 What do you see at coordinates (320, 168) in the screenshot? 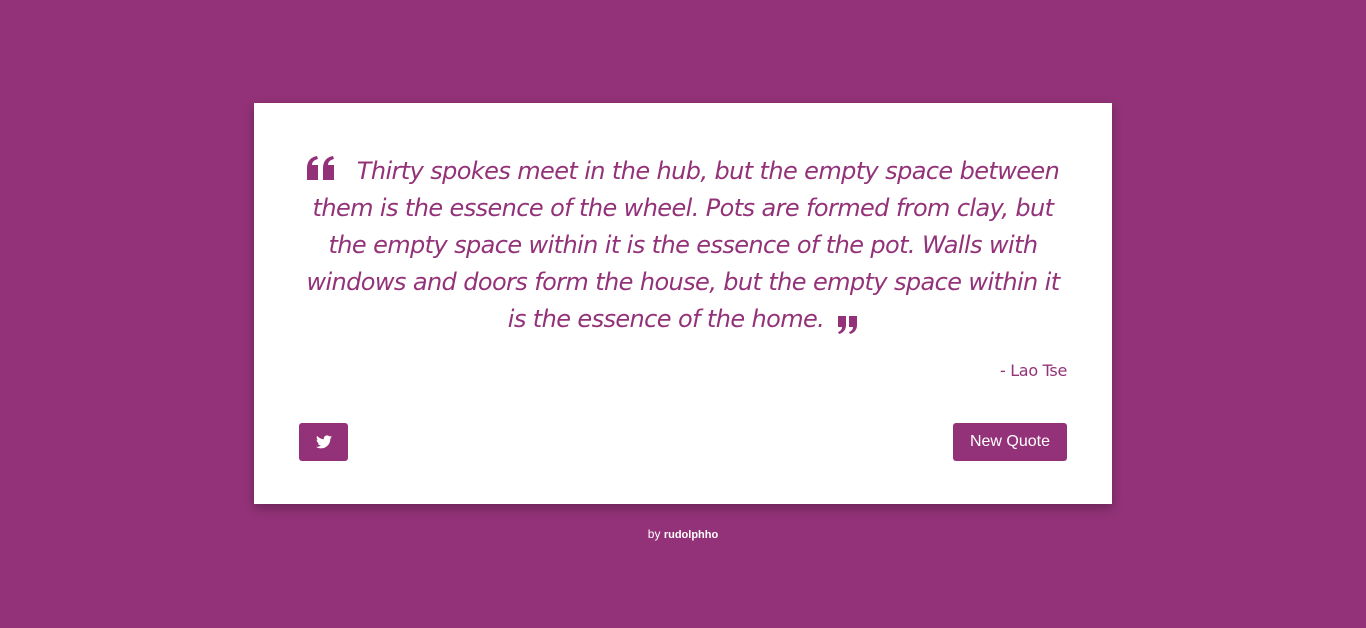
I see `quote-left-icon` at bounding box center [320, 168].